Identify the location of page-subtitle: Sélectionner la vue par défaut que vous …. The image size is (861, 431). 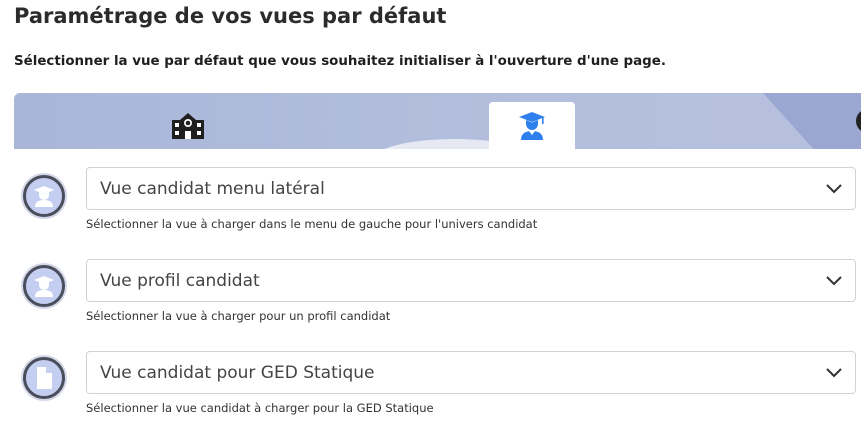
(340, 61).